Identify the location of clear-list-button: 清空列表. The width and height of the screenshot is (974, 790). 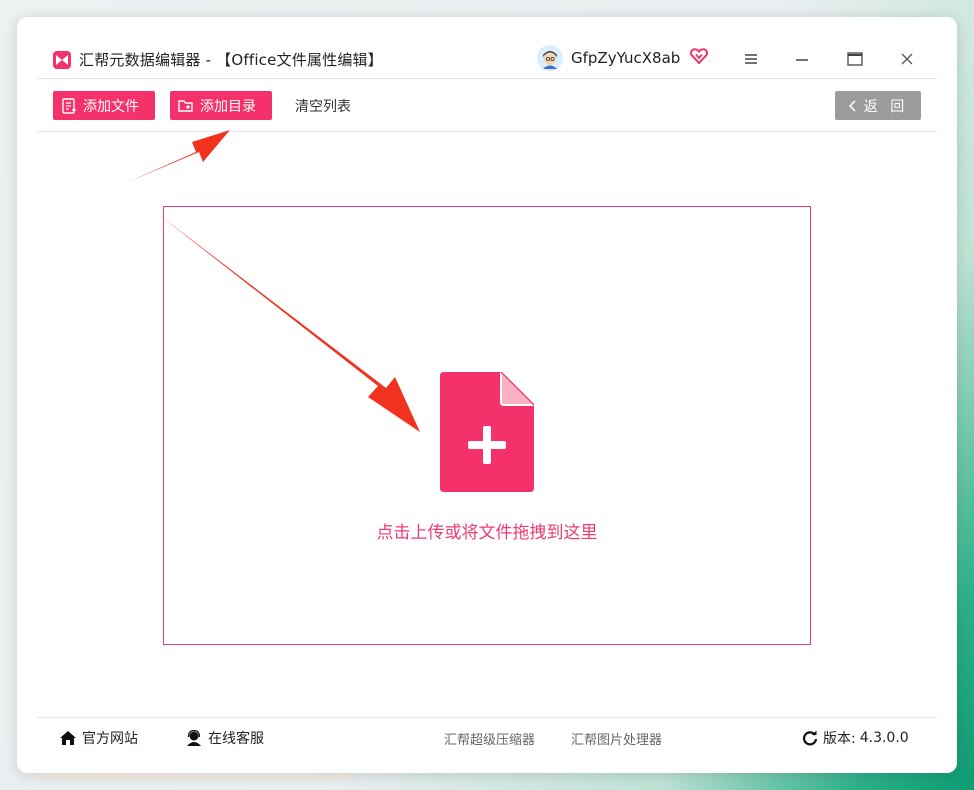
(323, 105).